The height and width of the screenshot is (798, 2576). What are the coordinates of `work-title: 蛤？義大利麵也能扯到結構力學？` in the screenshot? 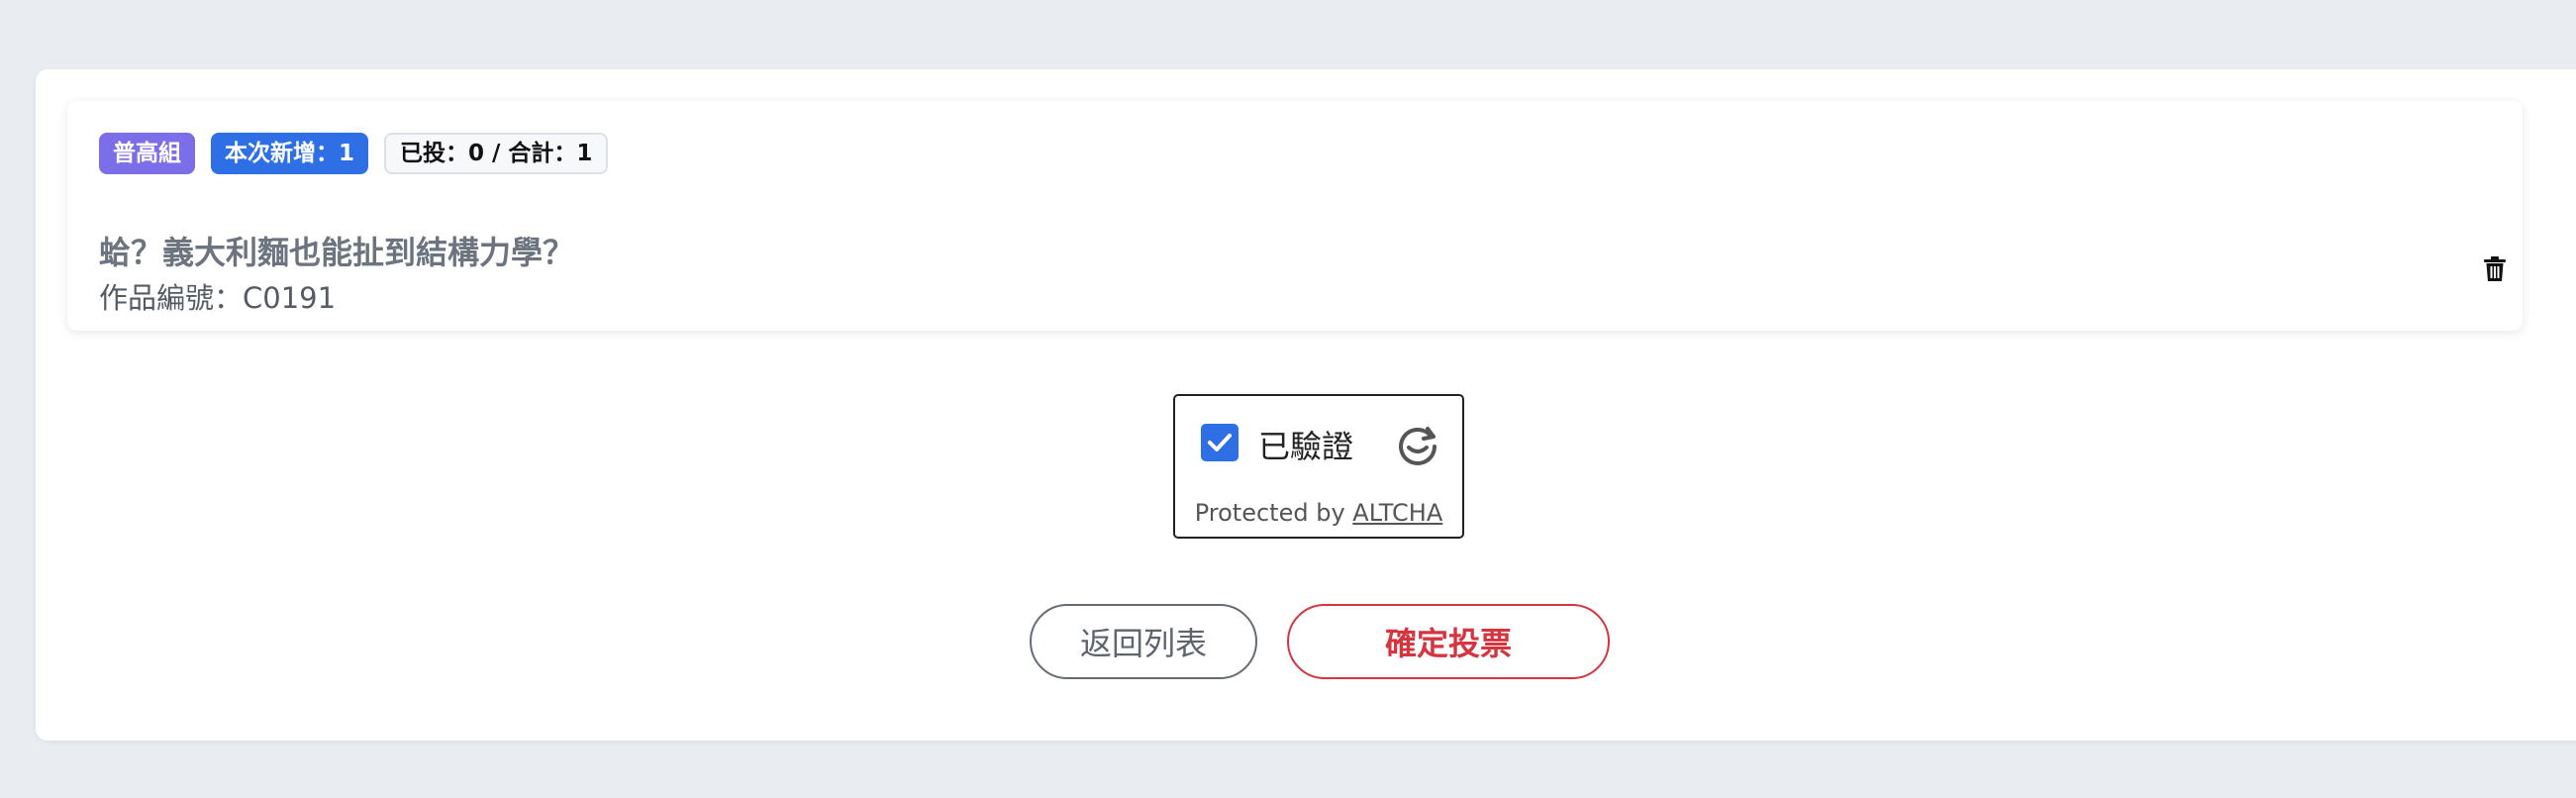 It's located at (337, 252).